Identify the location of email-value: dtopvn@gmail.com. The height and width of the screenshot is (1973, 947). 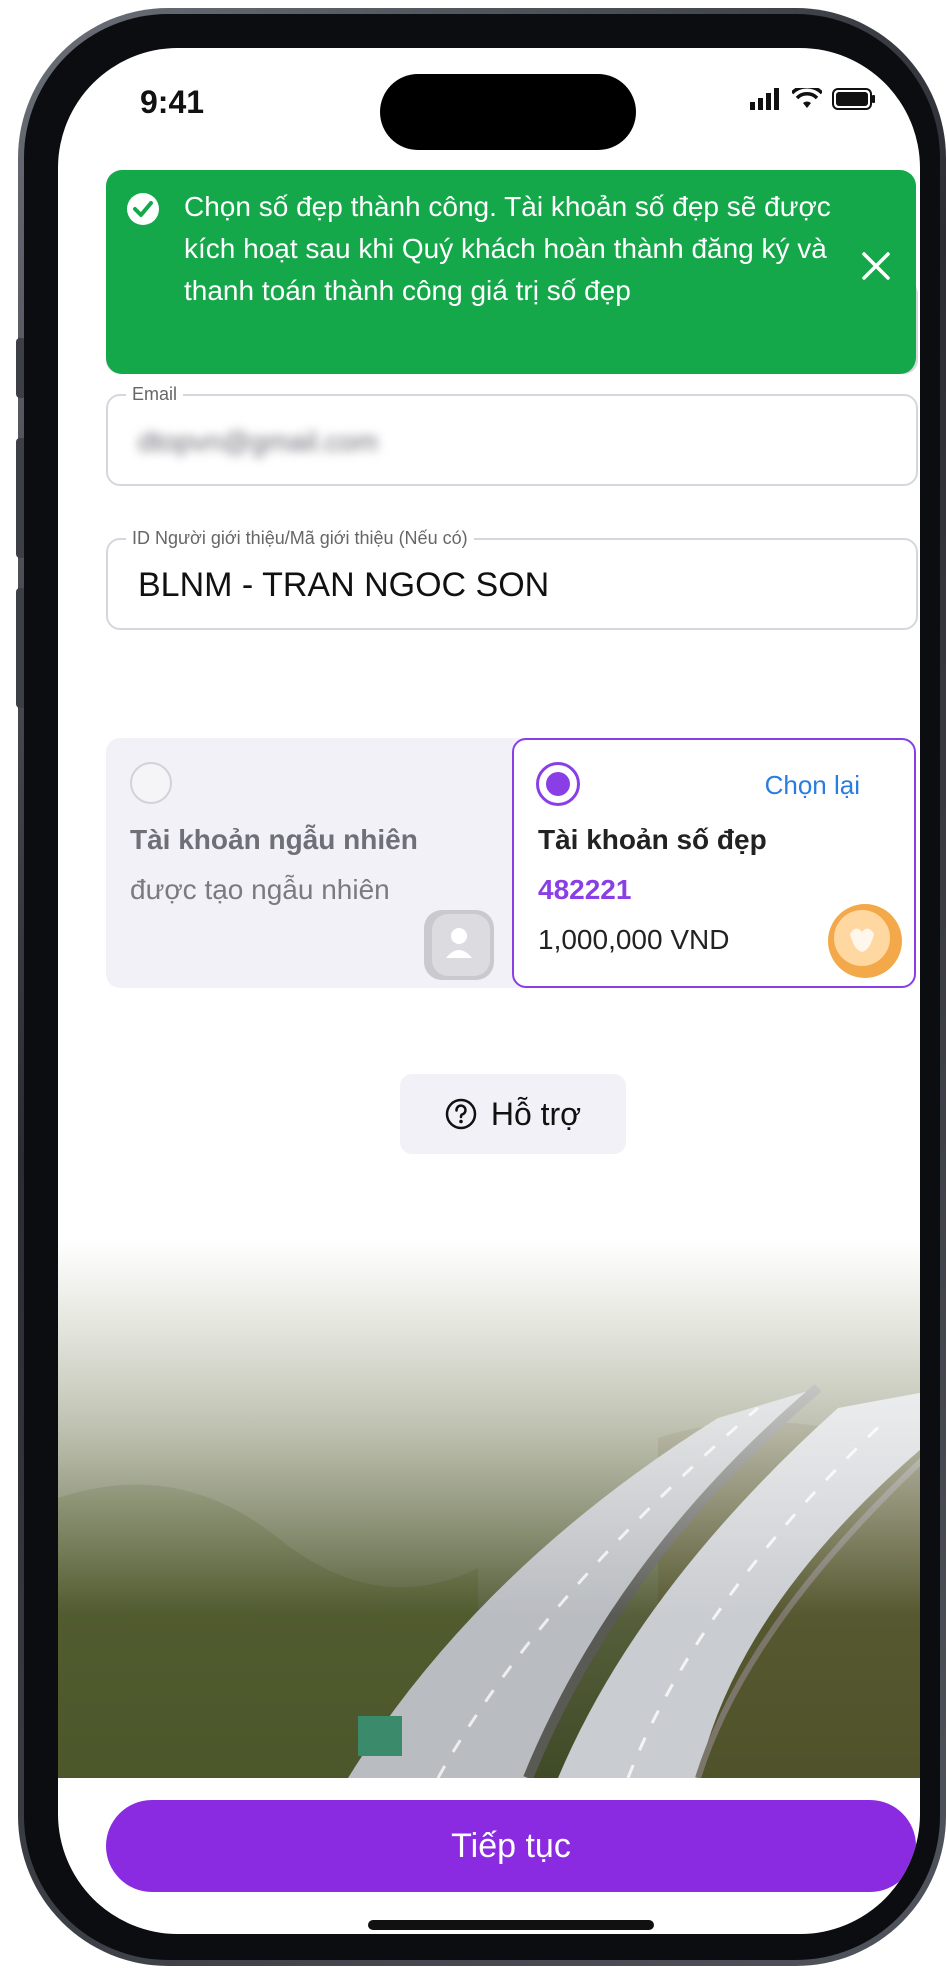
(258, 441).